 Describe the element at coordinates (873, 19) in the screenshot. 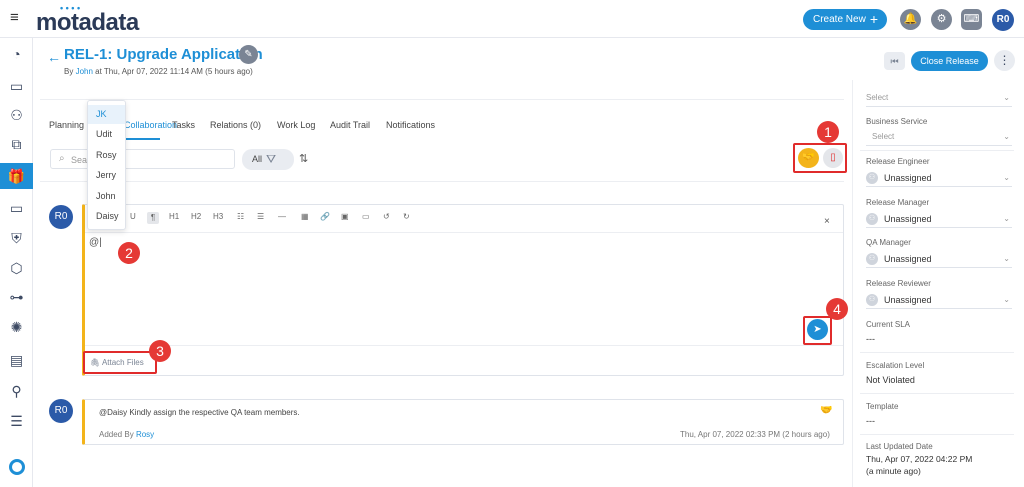

I see `plus-icon: +` at that location.